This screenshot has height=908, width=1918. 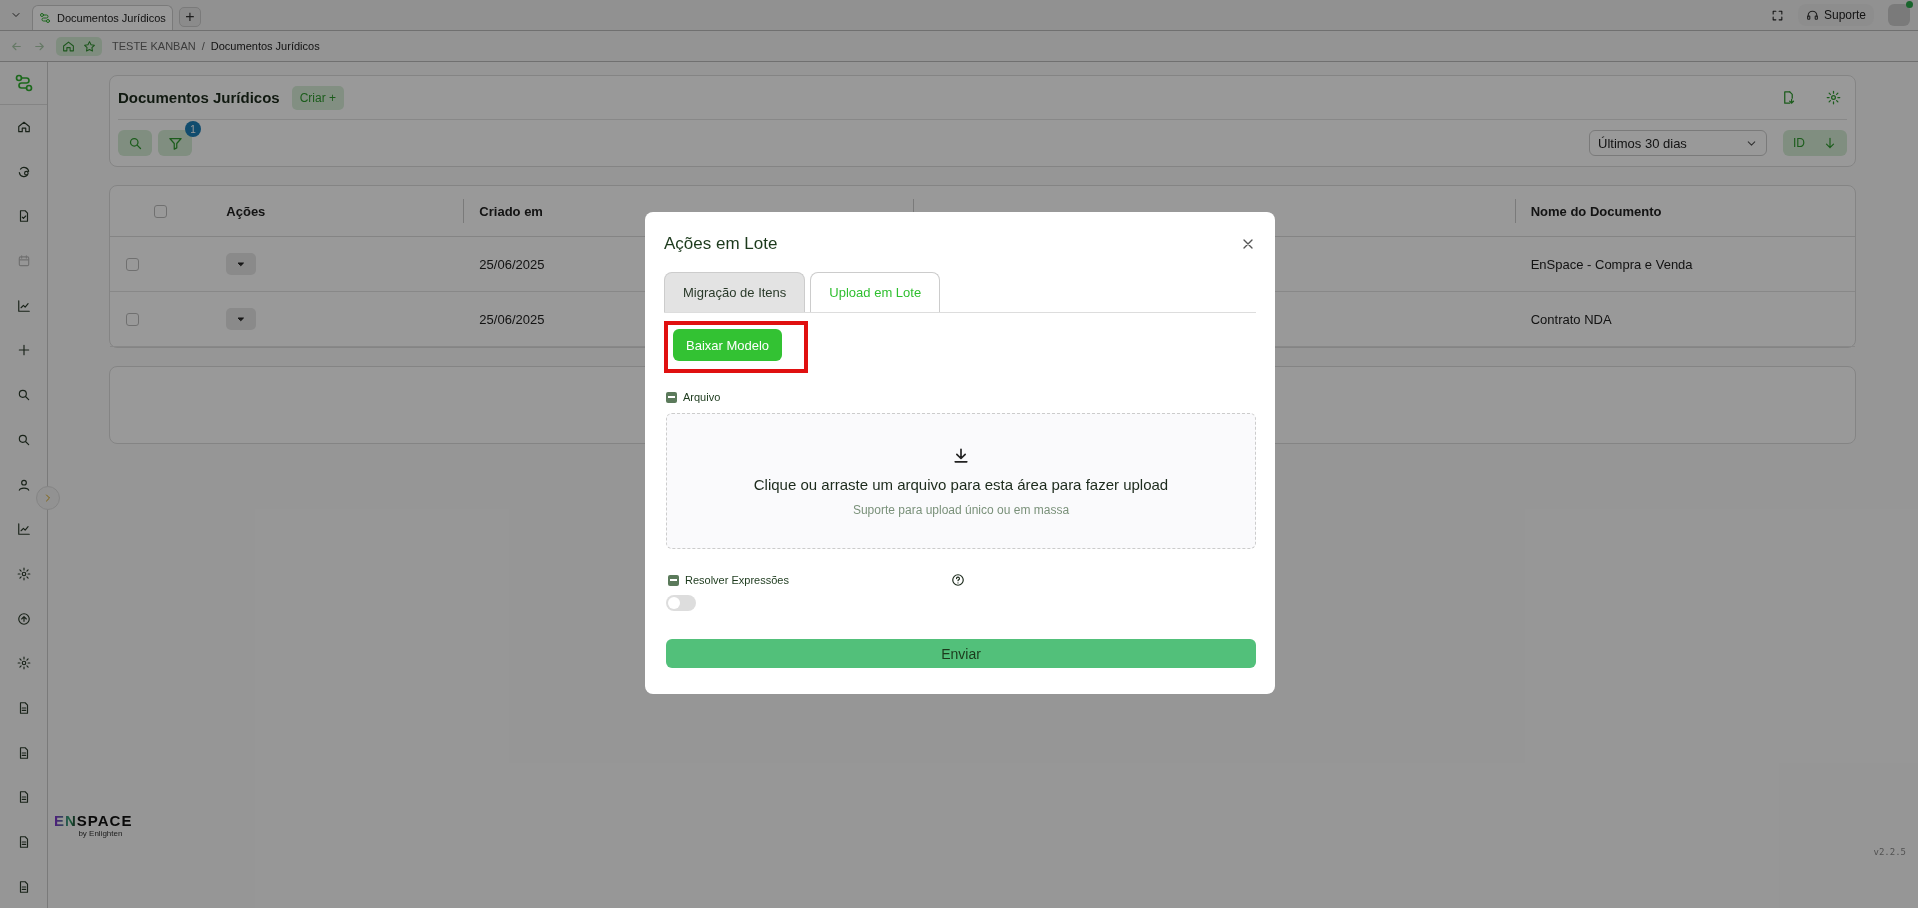 I want to click on support-button: Suporte, so click(x=1835, y=15).